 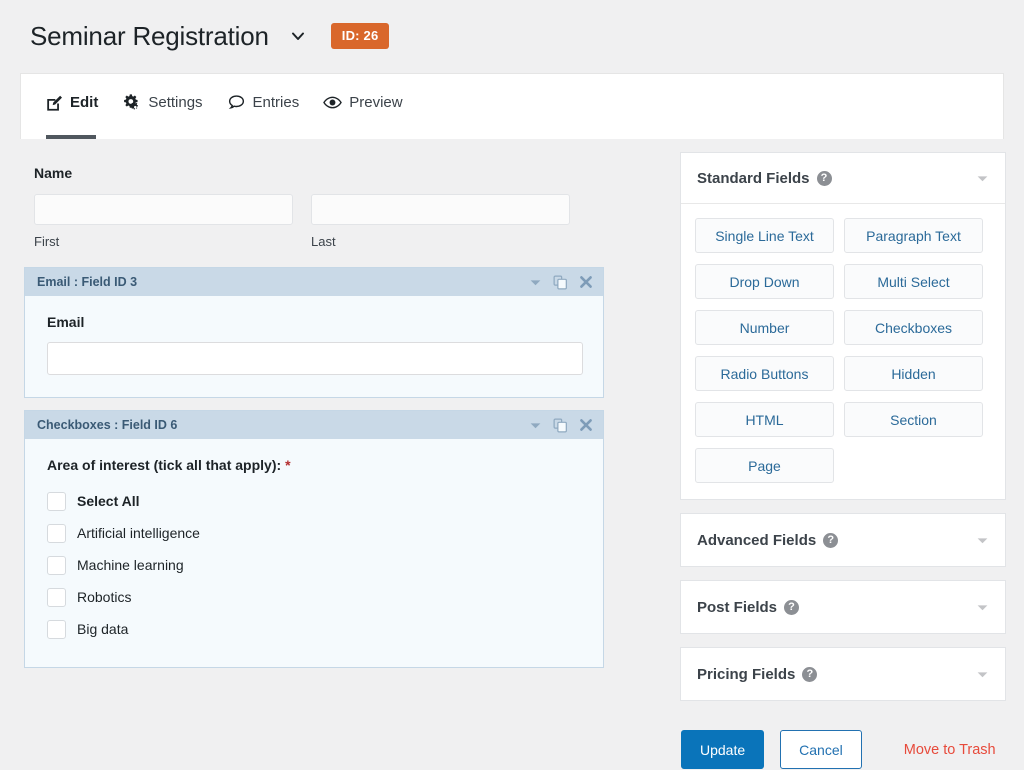 What do you see at coordinates (323, 241) in the screenshot?
I see `last-name-sublabel: Last` at bounding box center [323, 241].